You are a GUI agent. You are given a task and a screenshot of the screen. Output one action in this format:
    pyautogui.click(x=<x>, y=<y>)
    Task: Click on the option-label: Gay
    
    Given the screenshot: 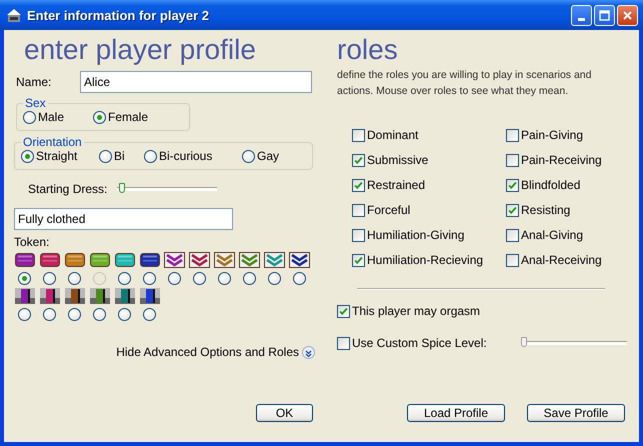 What is the action you would take?
    pyautogui.click(x=268, y=156)
    